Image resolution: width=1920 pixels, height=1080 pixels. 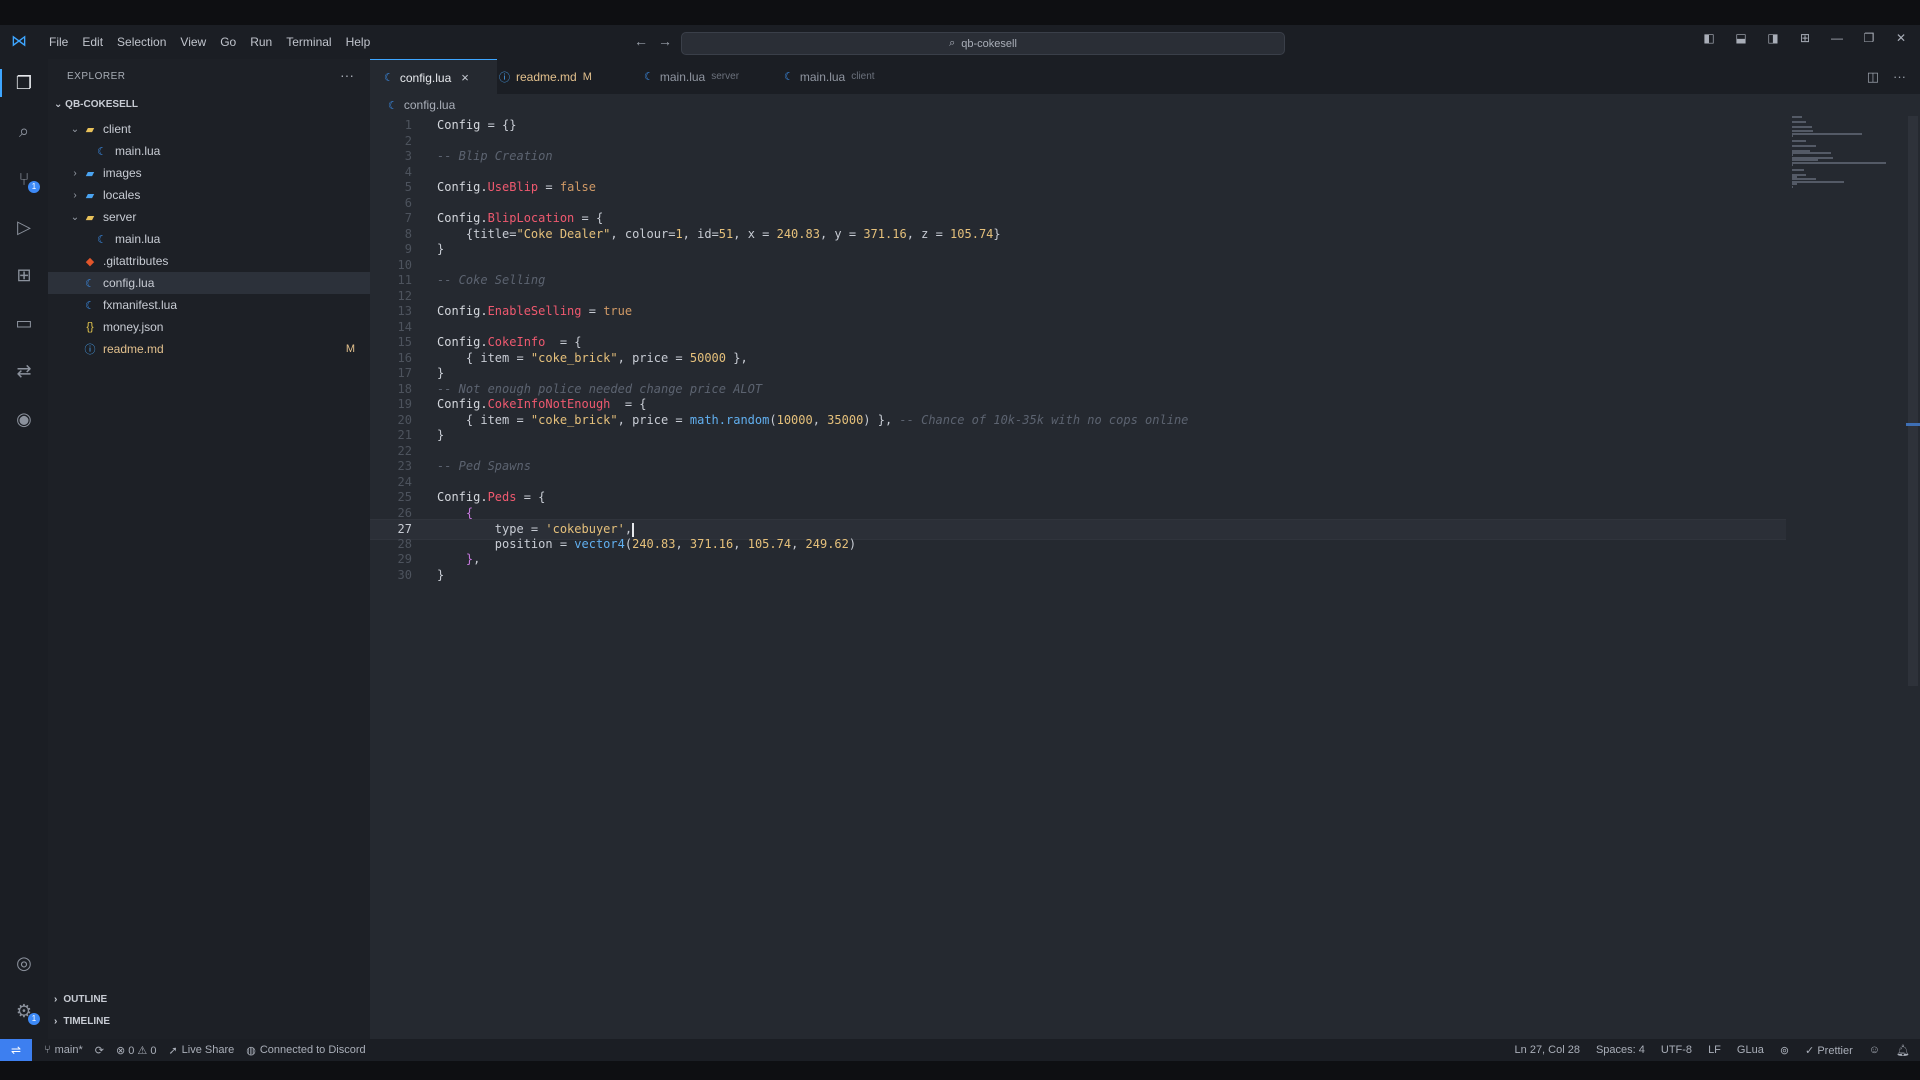 What do you see at coordinates (665, 41) in the screenshot?
I see `forward-arrow-icon: →` at bounding box center [665, 41].